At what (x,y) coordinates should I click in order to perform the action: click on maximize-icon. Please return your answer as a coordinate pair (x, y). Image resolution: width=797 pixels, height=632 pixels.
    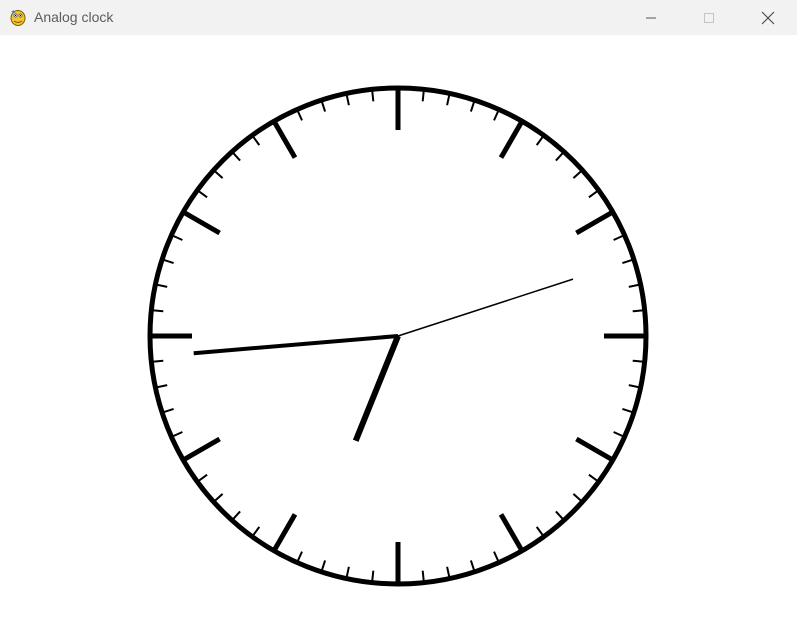
    Looking at the image, I should click on (709, 18).